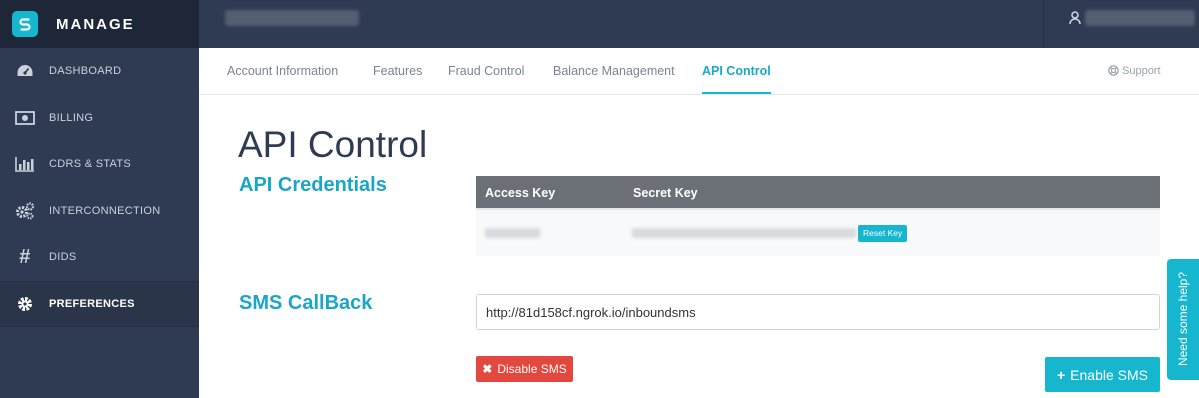 This screenshot has height=398, width=1199. I want to click on sidebar-item-cdrs-stats: CDRS & STATS, so click(99, 164).